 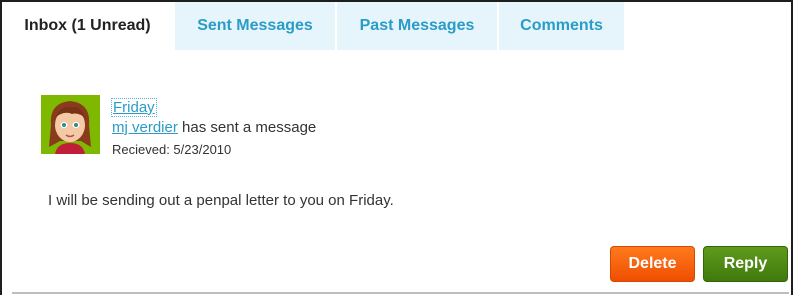 I want to click on avatar-girl-icon, so click(x=70, y=124).